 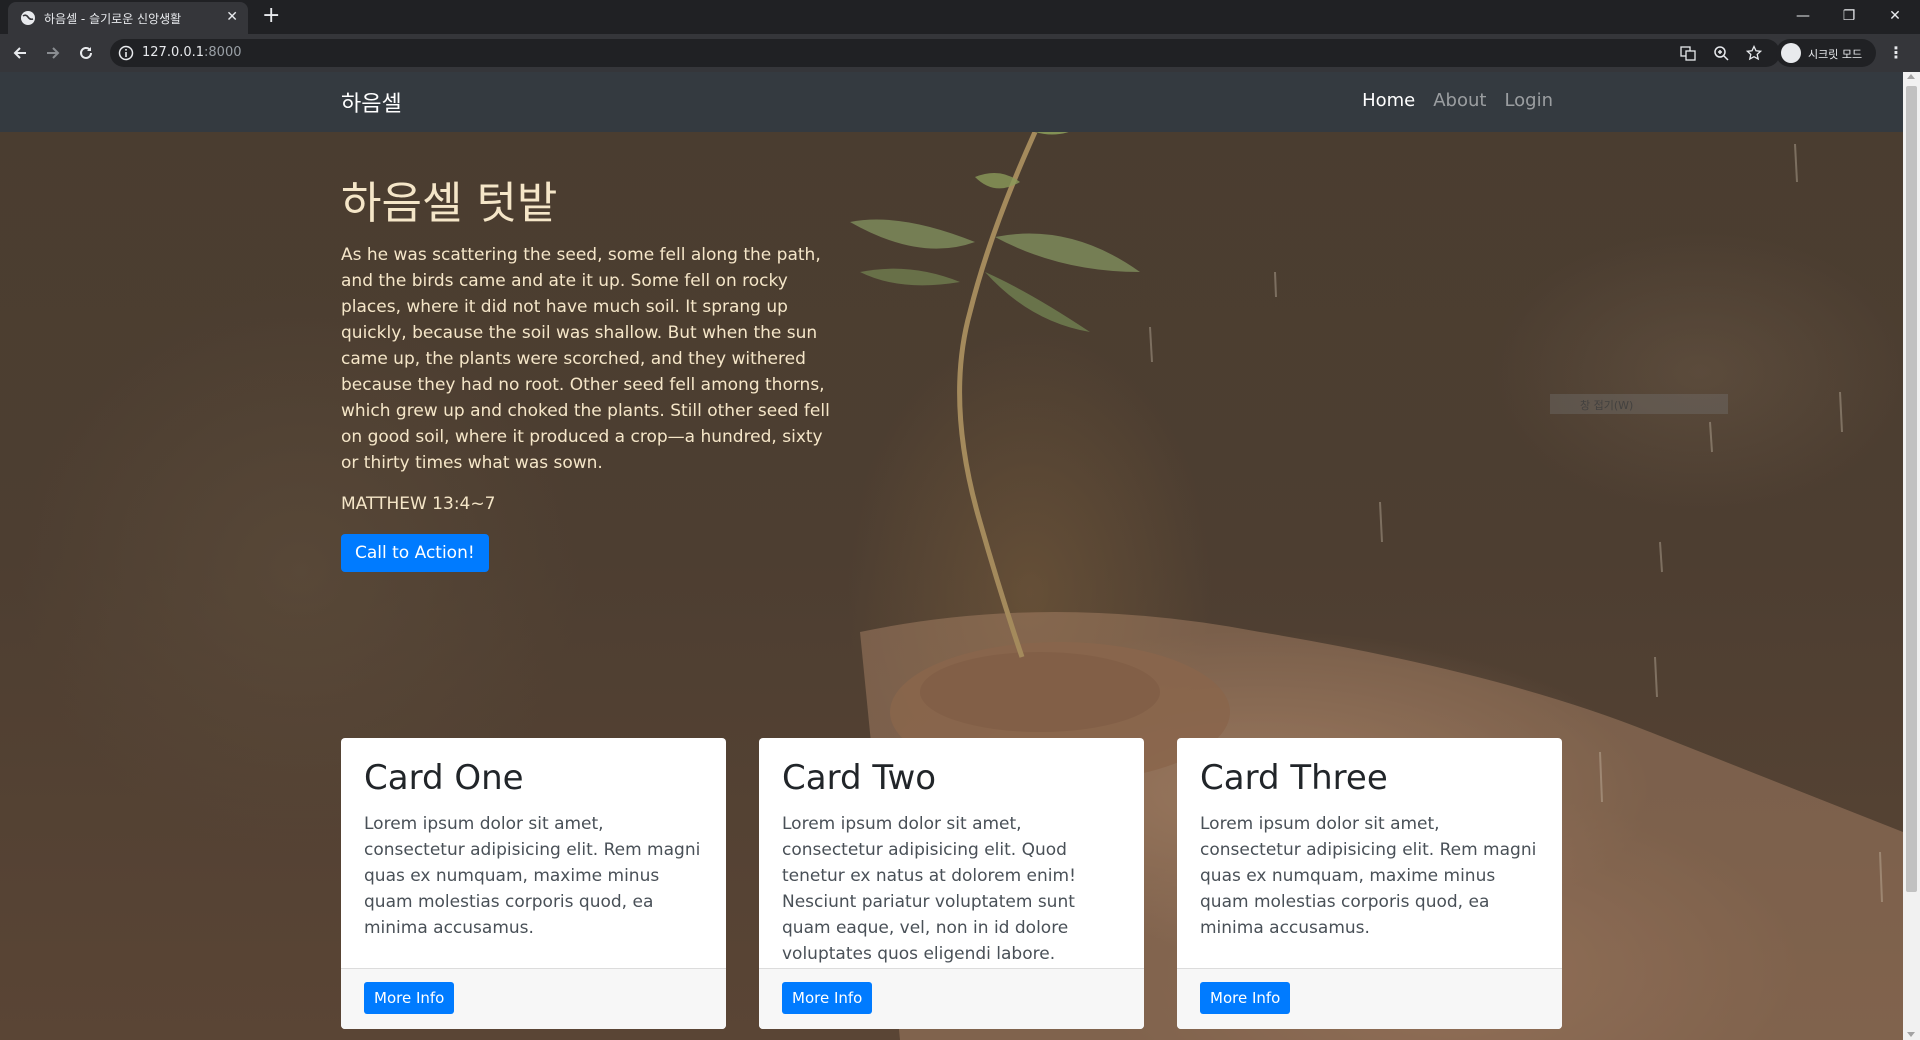 What do you see at coordinates (960, 17) in the screenshot?
I see `browser-titlebar: 하음셀 - 슬기로운 신앙생활 ✕ + — ❐ ✕` at bounding box center [960, 17].